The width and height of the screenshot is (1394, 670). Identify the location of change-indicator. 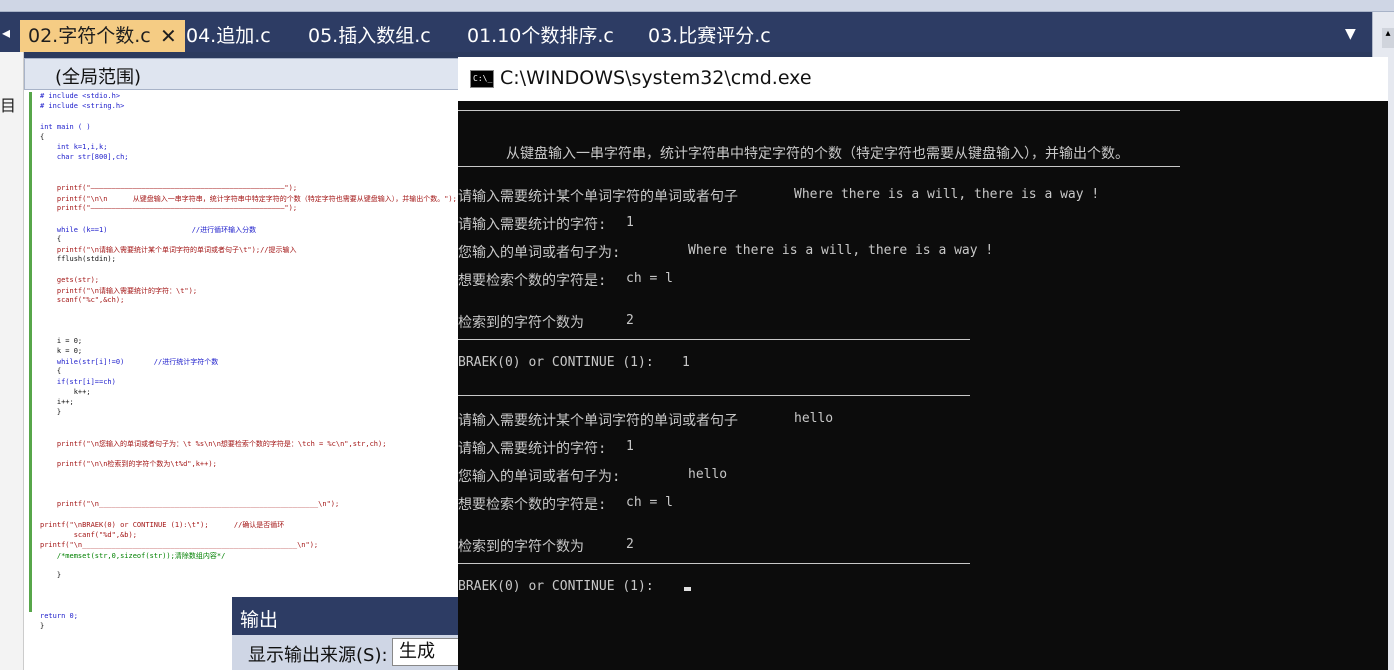
(30, 352).